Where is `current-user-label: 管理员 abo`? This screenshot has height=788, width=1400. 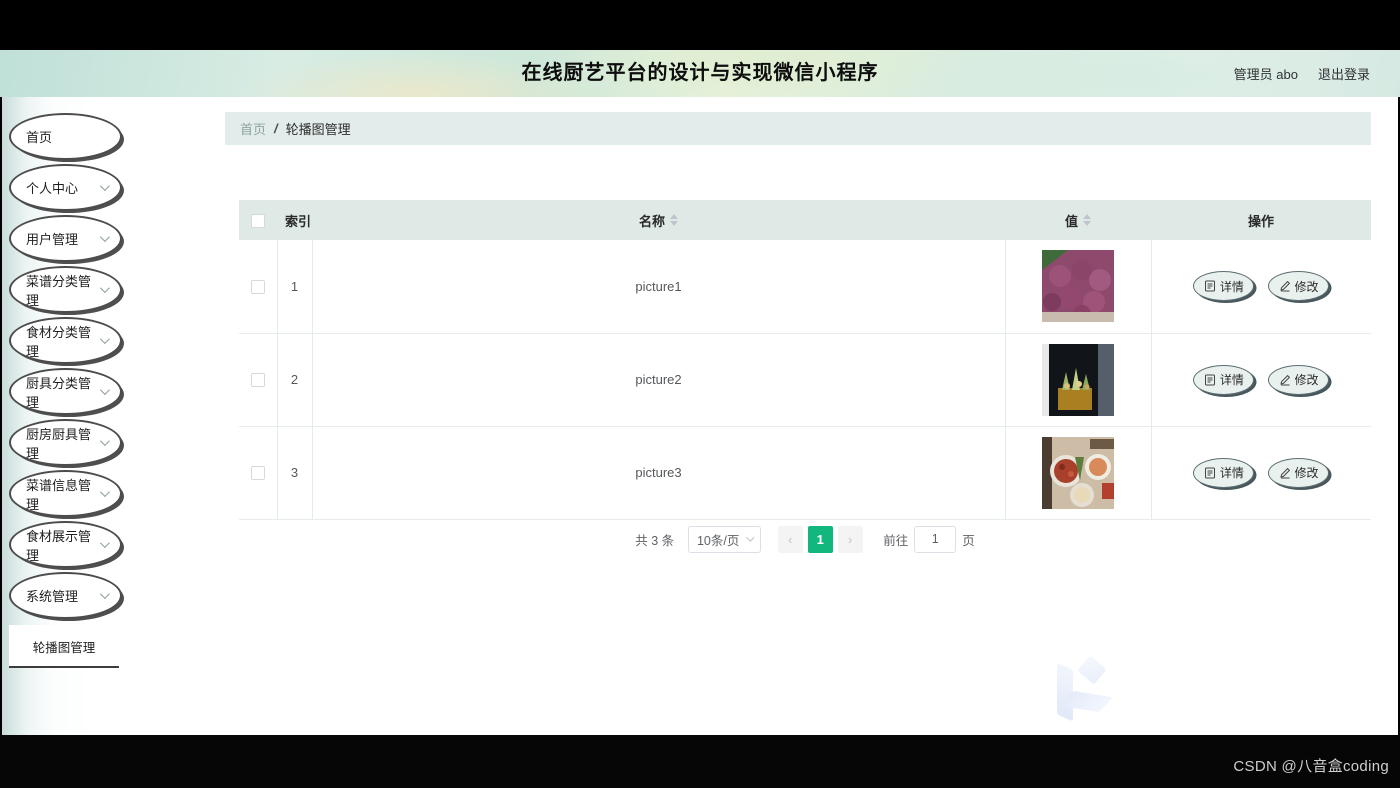 current-user-label: 管理员 abo is located at coordinates (1265, 74).